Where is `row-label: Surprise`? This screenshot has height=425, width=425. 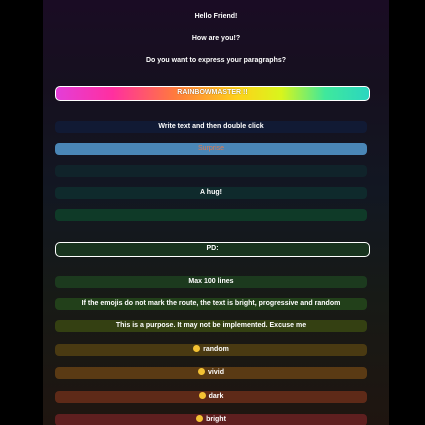 row-label: Surprise is located at coordinates (211, 148).